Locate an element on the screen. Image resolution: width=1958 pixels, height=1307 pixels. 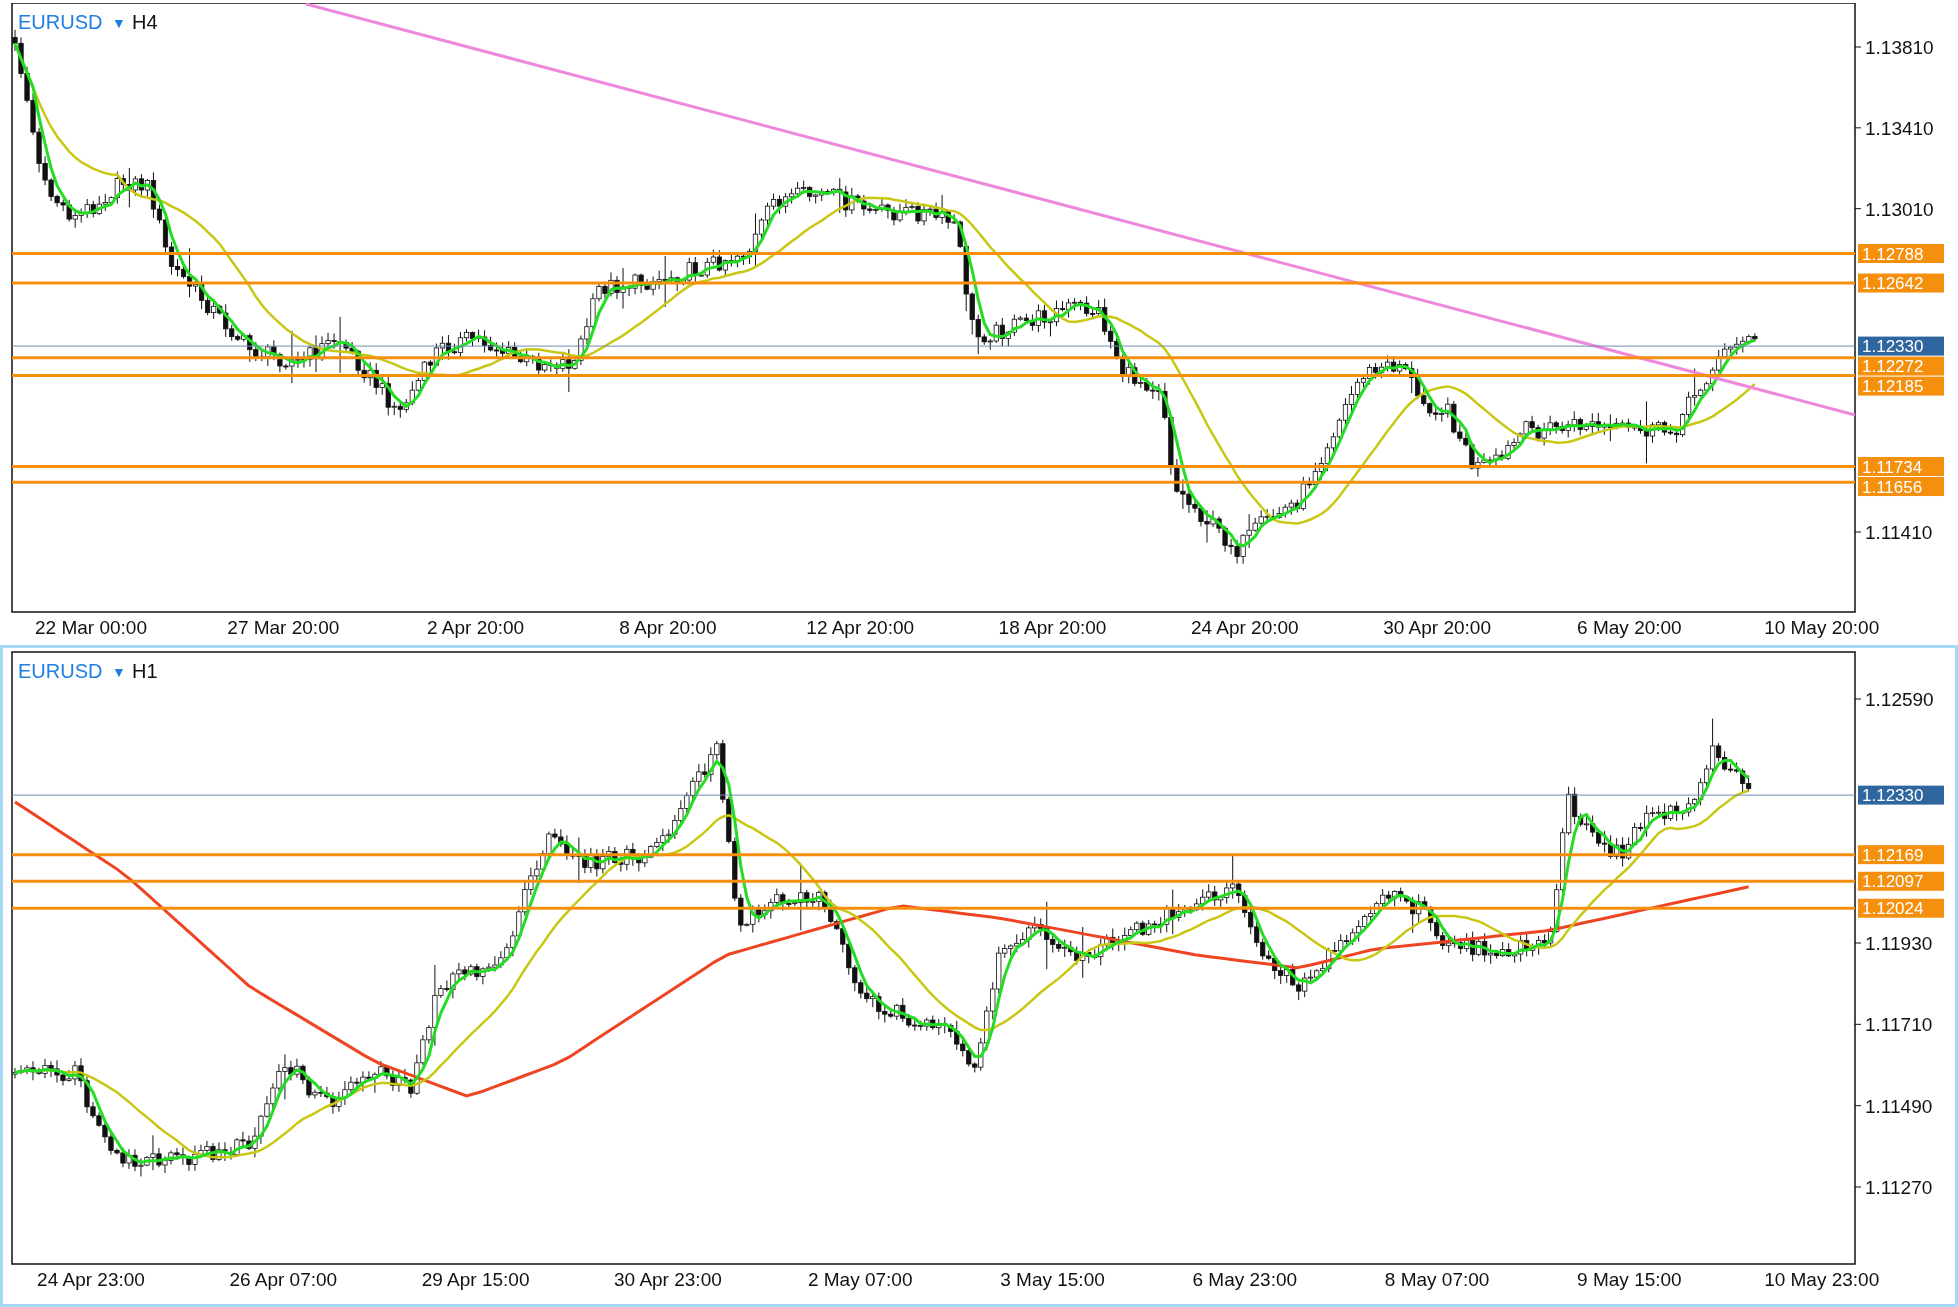
price-label: 1.11410 is located at coordinates (1899, 532).